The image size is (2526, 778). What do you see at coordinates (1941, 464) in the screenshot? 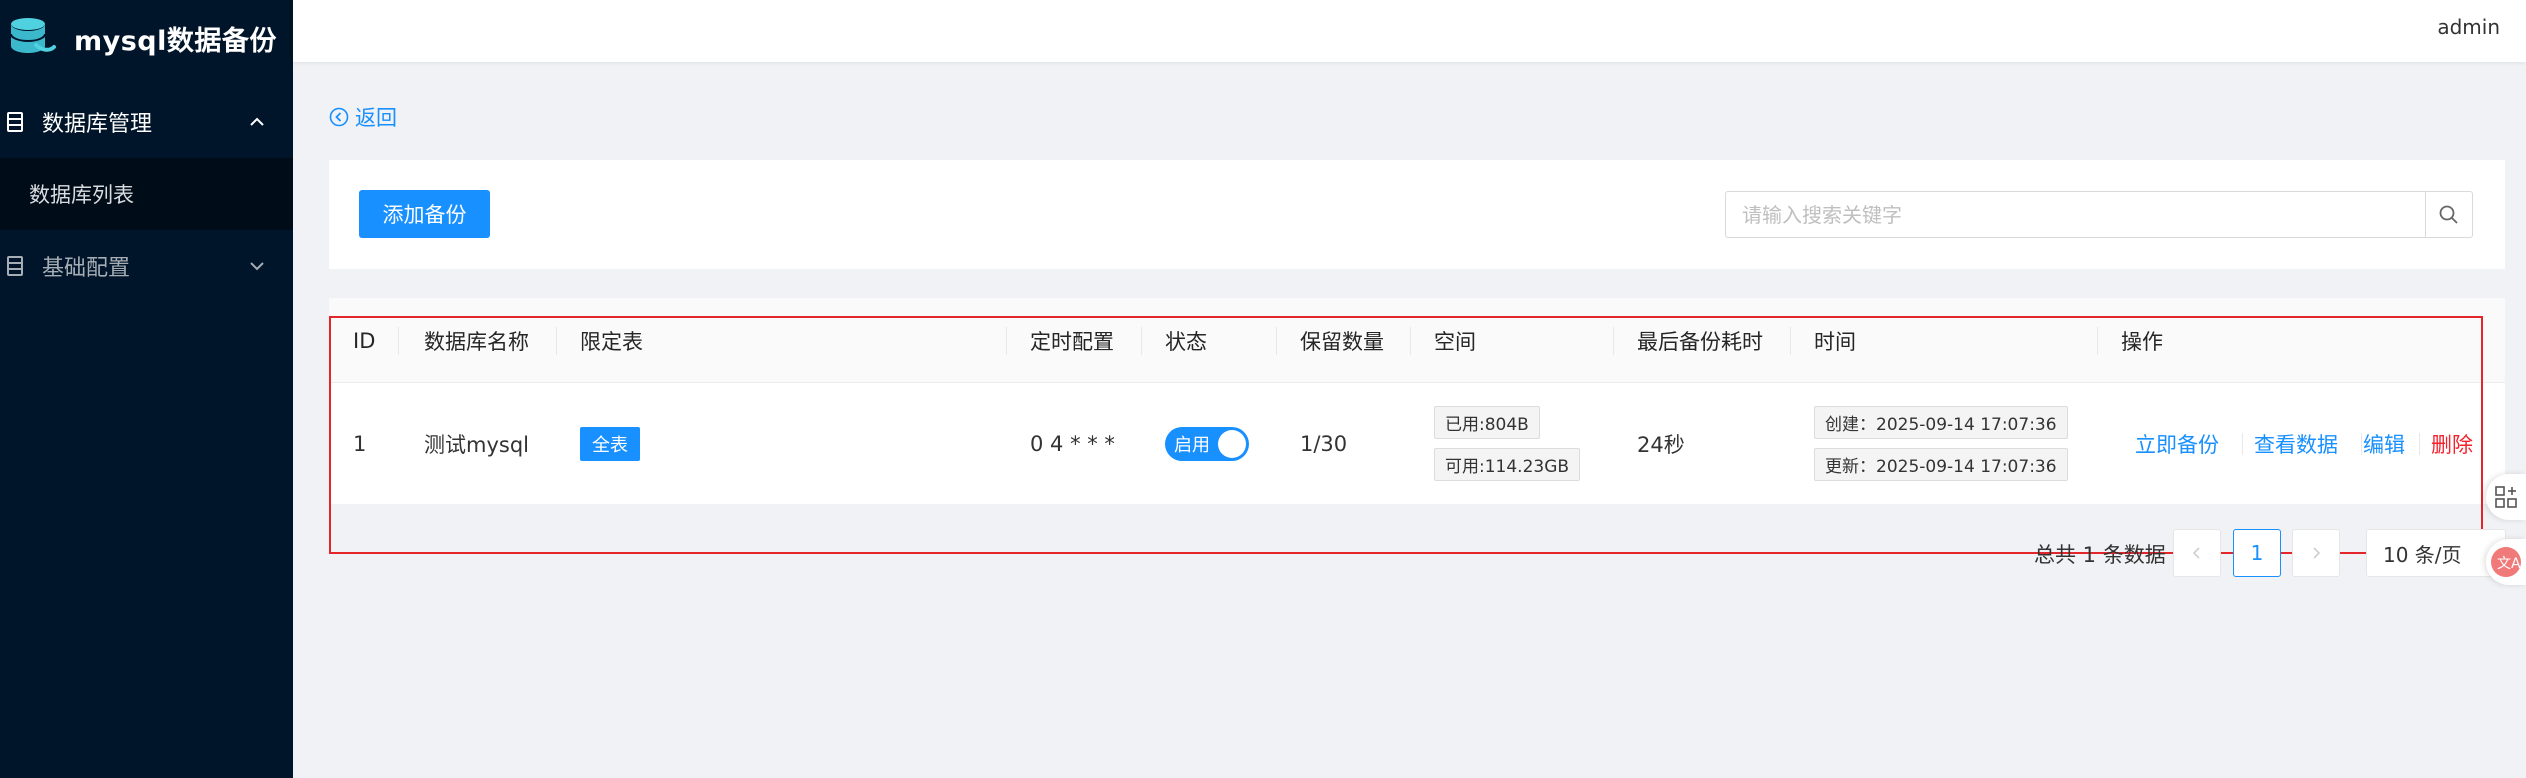
I see `updated-time-tag: 更新：2025-09-14 17:07:36` at bounding box center [1941, 464].